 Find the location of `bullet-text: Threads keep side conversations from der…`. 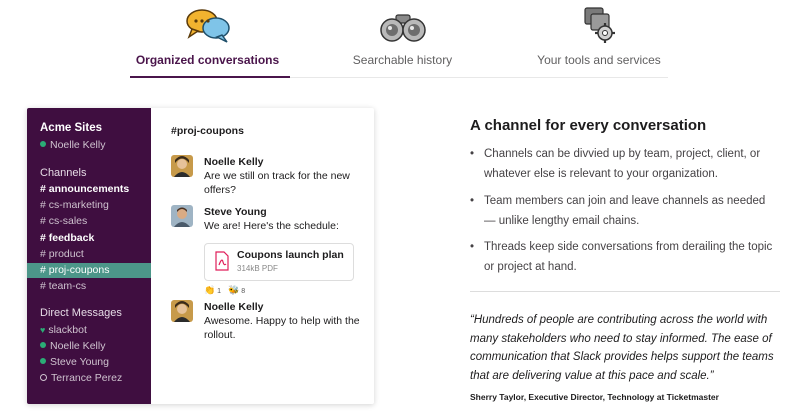

bullet-text: Threads keep side conversations from der… is located at coordinates (628, 257).